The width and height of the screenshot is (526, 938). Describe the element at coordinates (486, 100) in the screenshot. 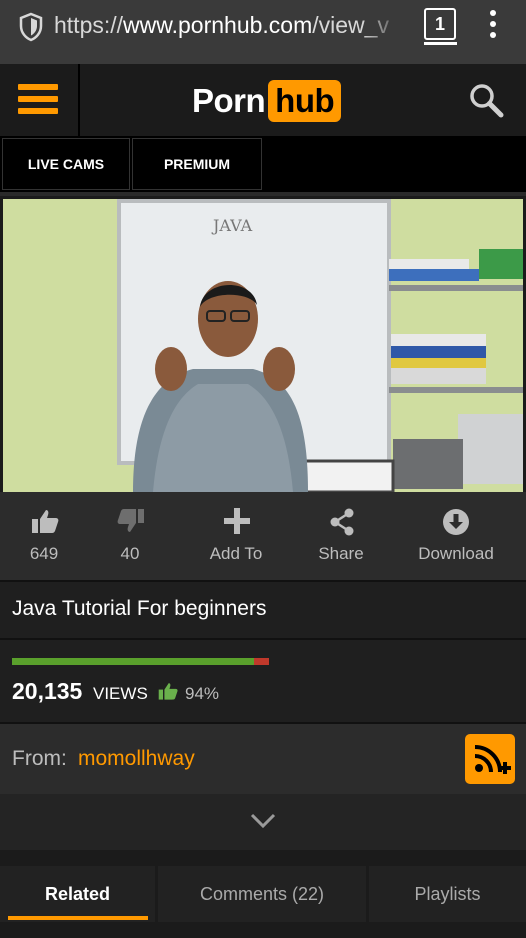

I see `search-icon` at that location.